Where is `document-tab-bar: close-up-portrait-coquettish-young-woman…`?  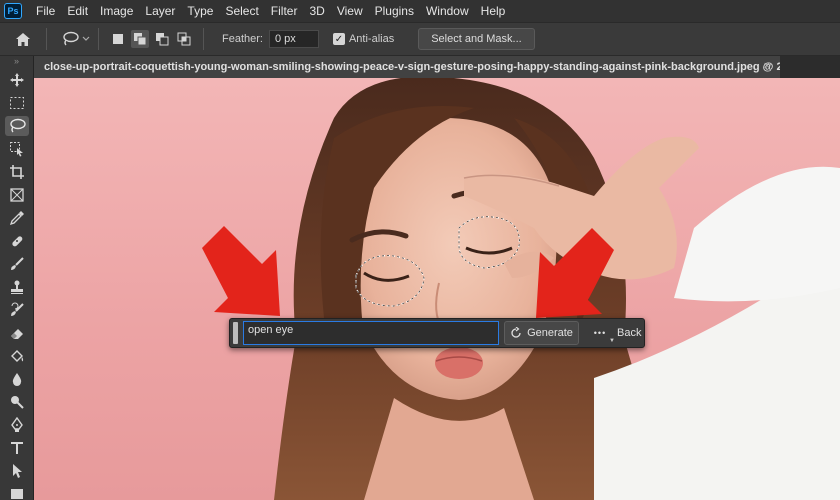
document-tab-bar: close-up-portrait-coquettish-young-woman… is located at coordinates (437, 67).